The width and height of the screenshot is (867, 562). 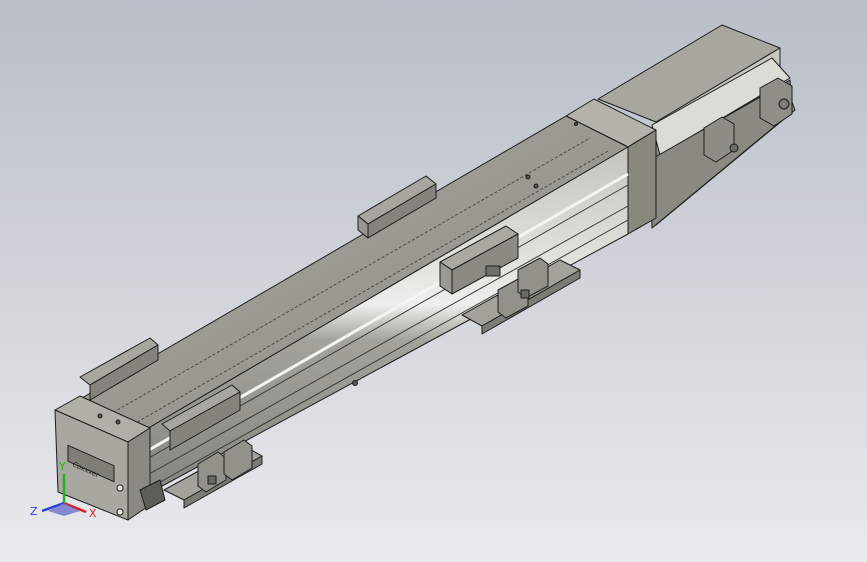 What do you see at coordinates (62, 466) in the screenshot?
I see `triad-y-label: Y` at bounding box center [62, 466].